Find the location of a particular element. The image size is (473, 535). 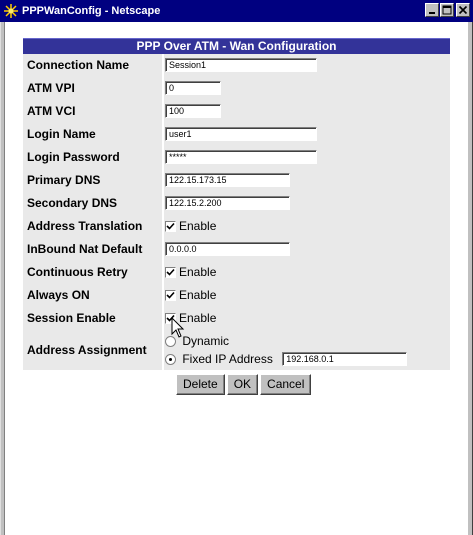

inbound-nat-default-input: 0.0.0.0 is located at coordinates (227, 249).